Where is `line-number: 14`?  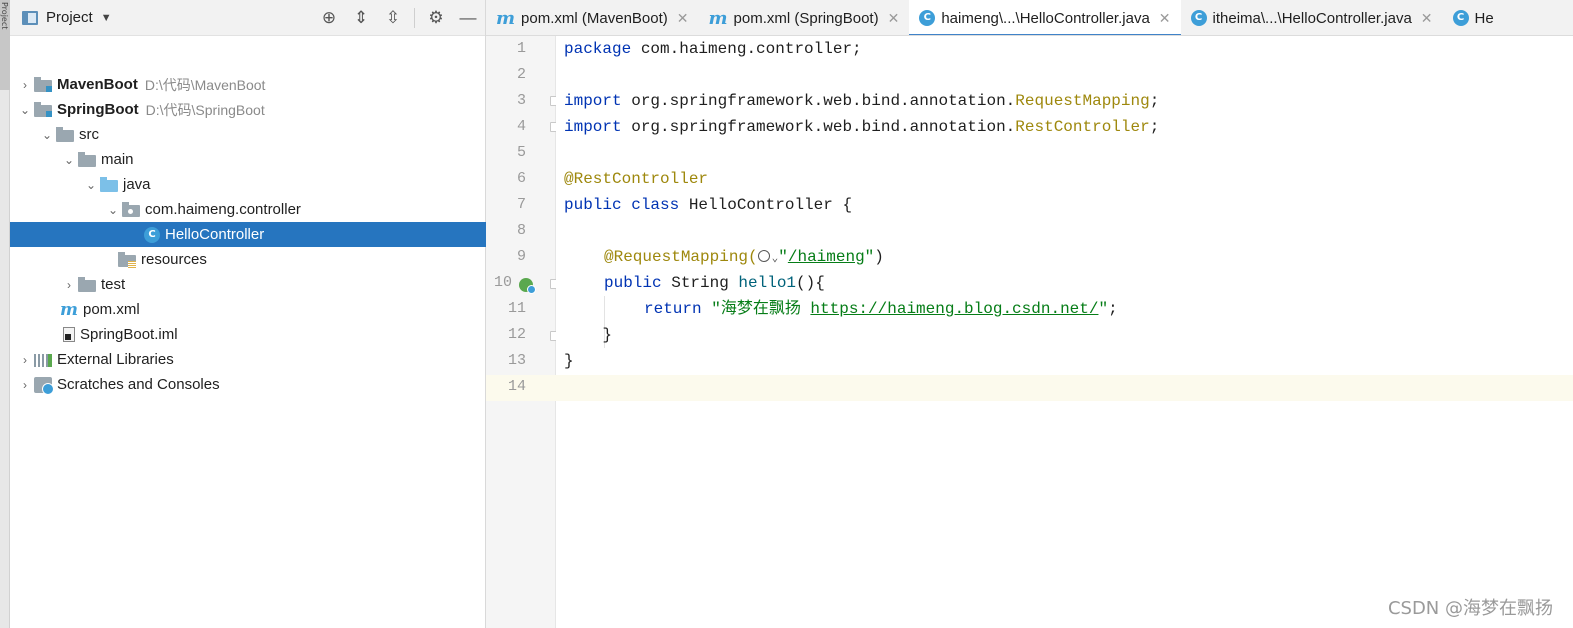 line-number: 14 is located at coordinates (516, 386).